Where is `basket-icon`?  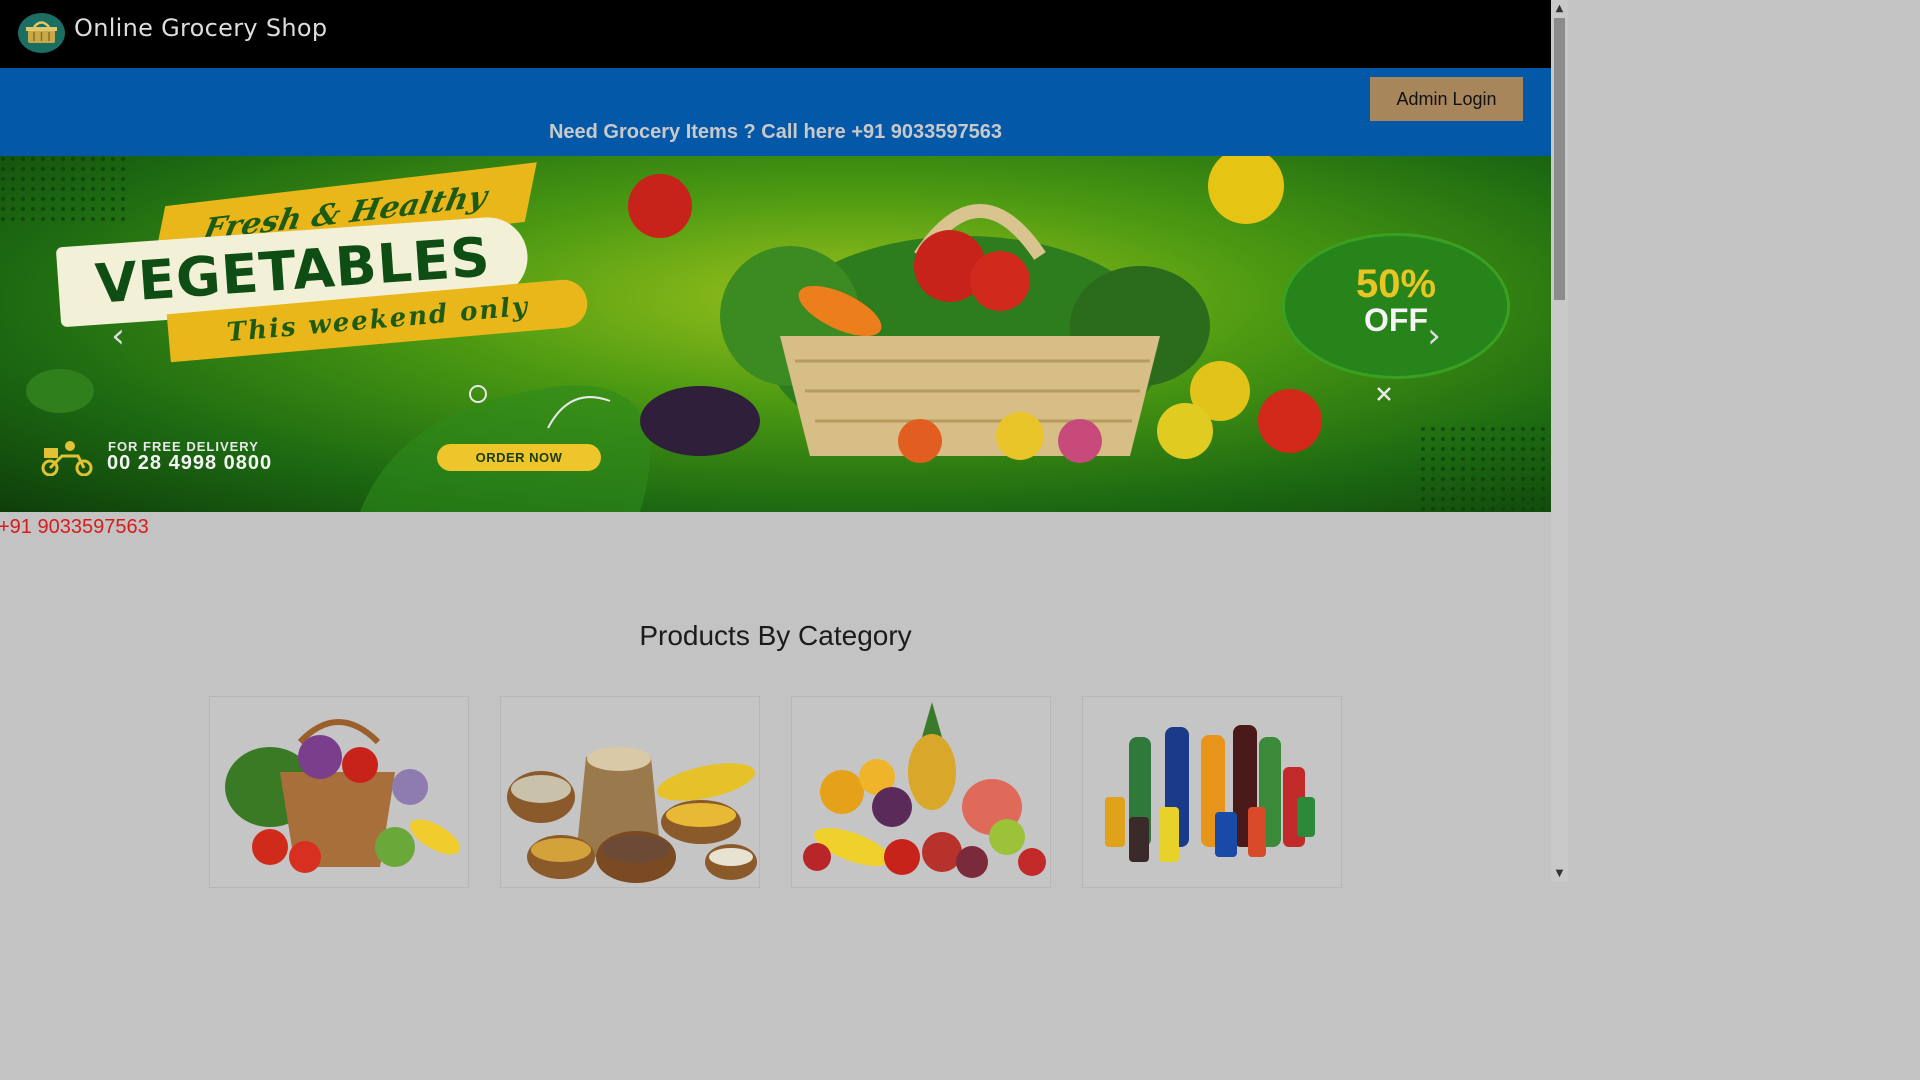
basket-icon is located at coordinates (41, 33).